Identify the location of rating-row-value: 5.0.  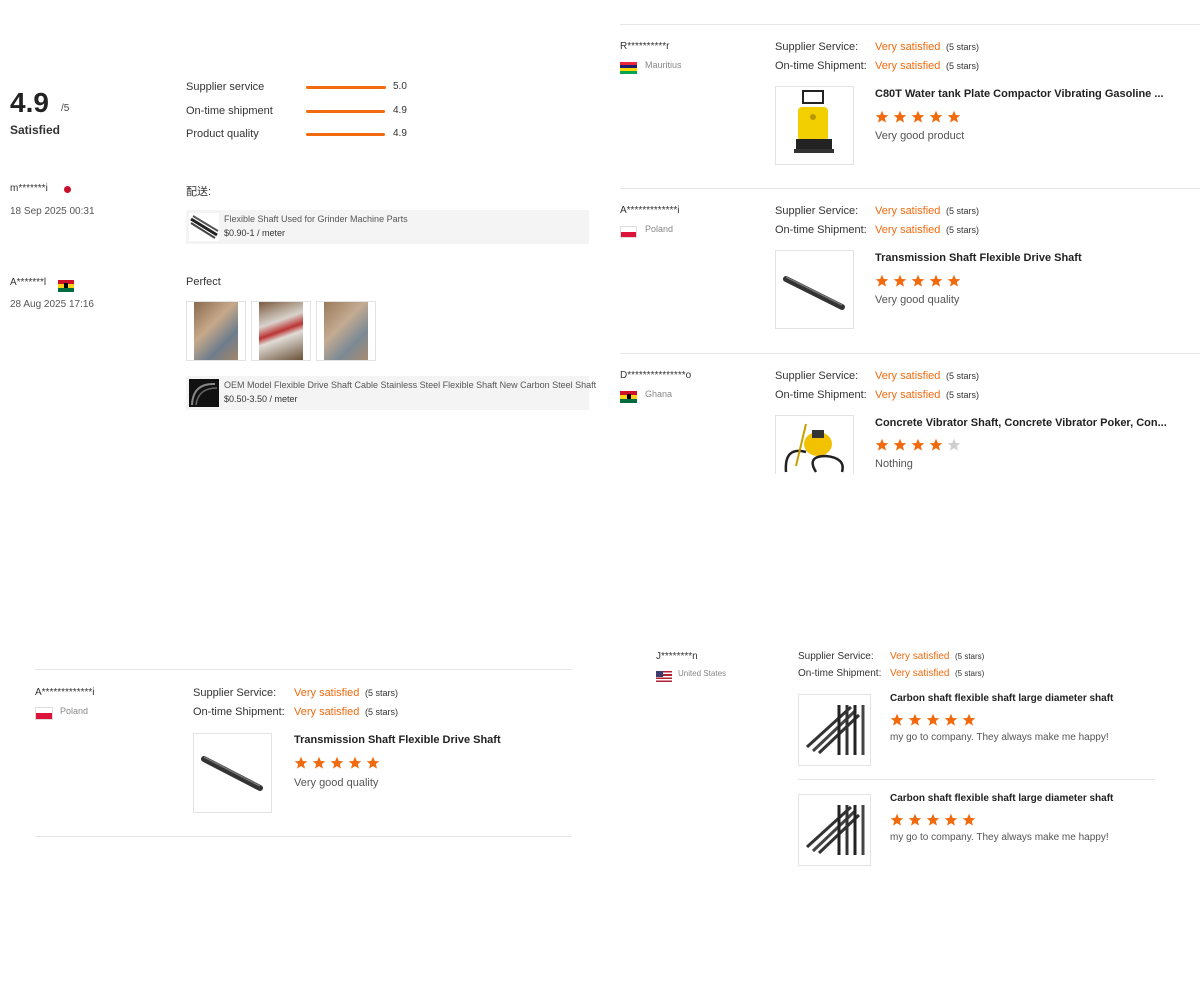
(400, 86).